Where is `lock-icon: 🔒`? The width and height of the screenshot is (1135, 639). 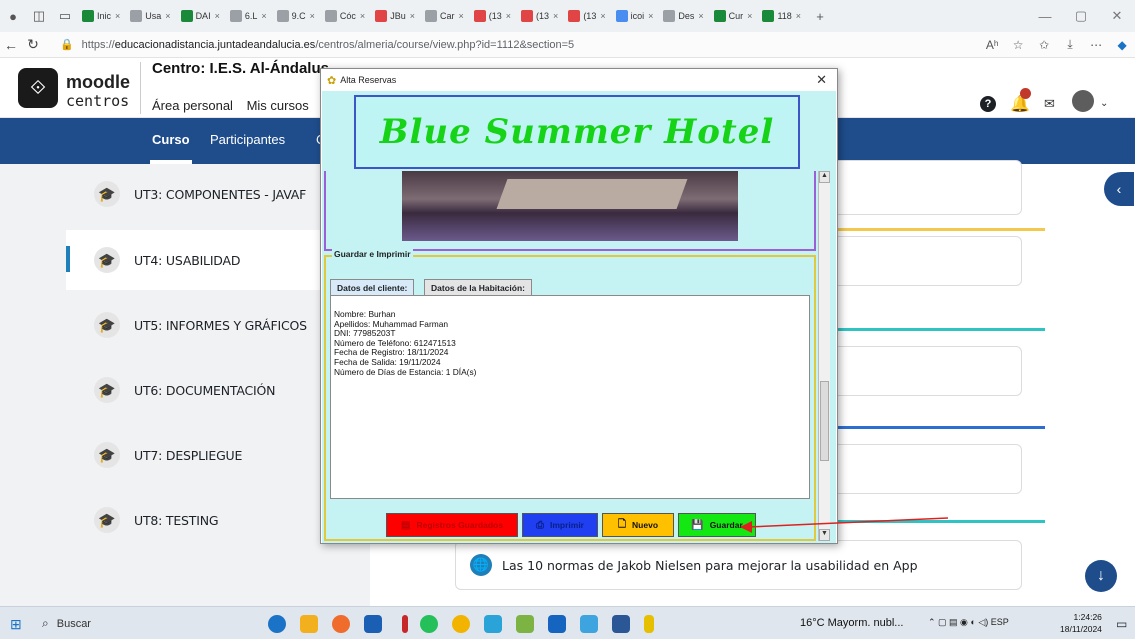 lock-icon: 🔒 is located at coordinates (67, 44).